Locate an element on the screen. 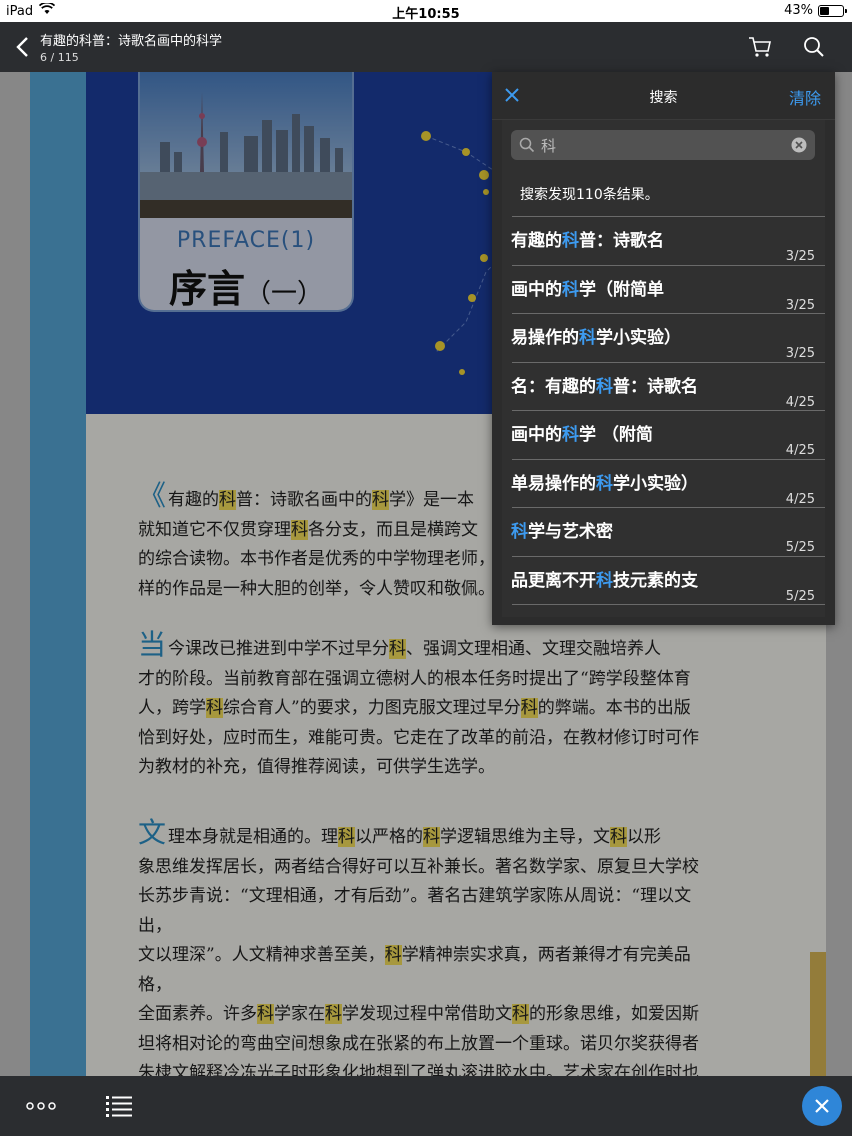 This screenshot has height=1136, width=852. search-panel-header: 搜索 清除 is located at coordinates (663, 96).